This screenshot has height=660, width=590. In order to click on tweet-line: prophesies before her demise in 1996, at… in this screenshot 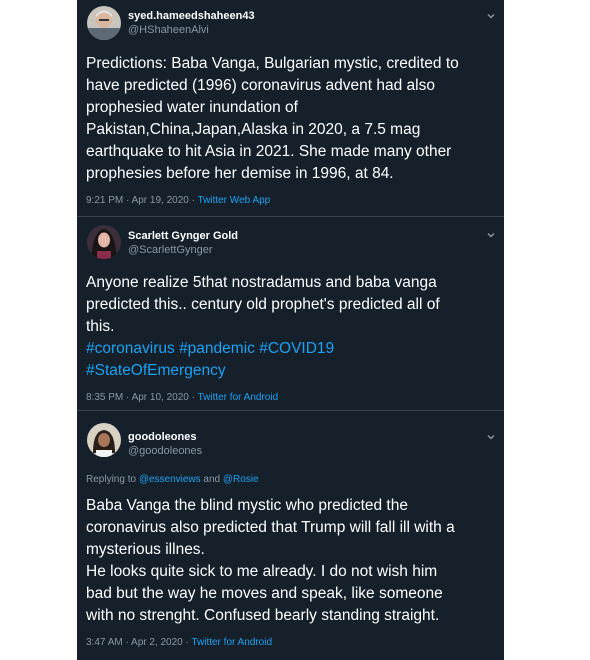, I will do `click(240, 173)`.